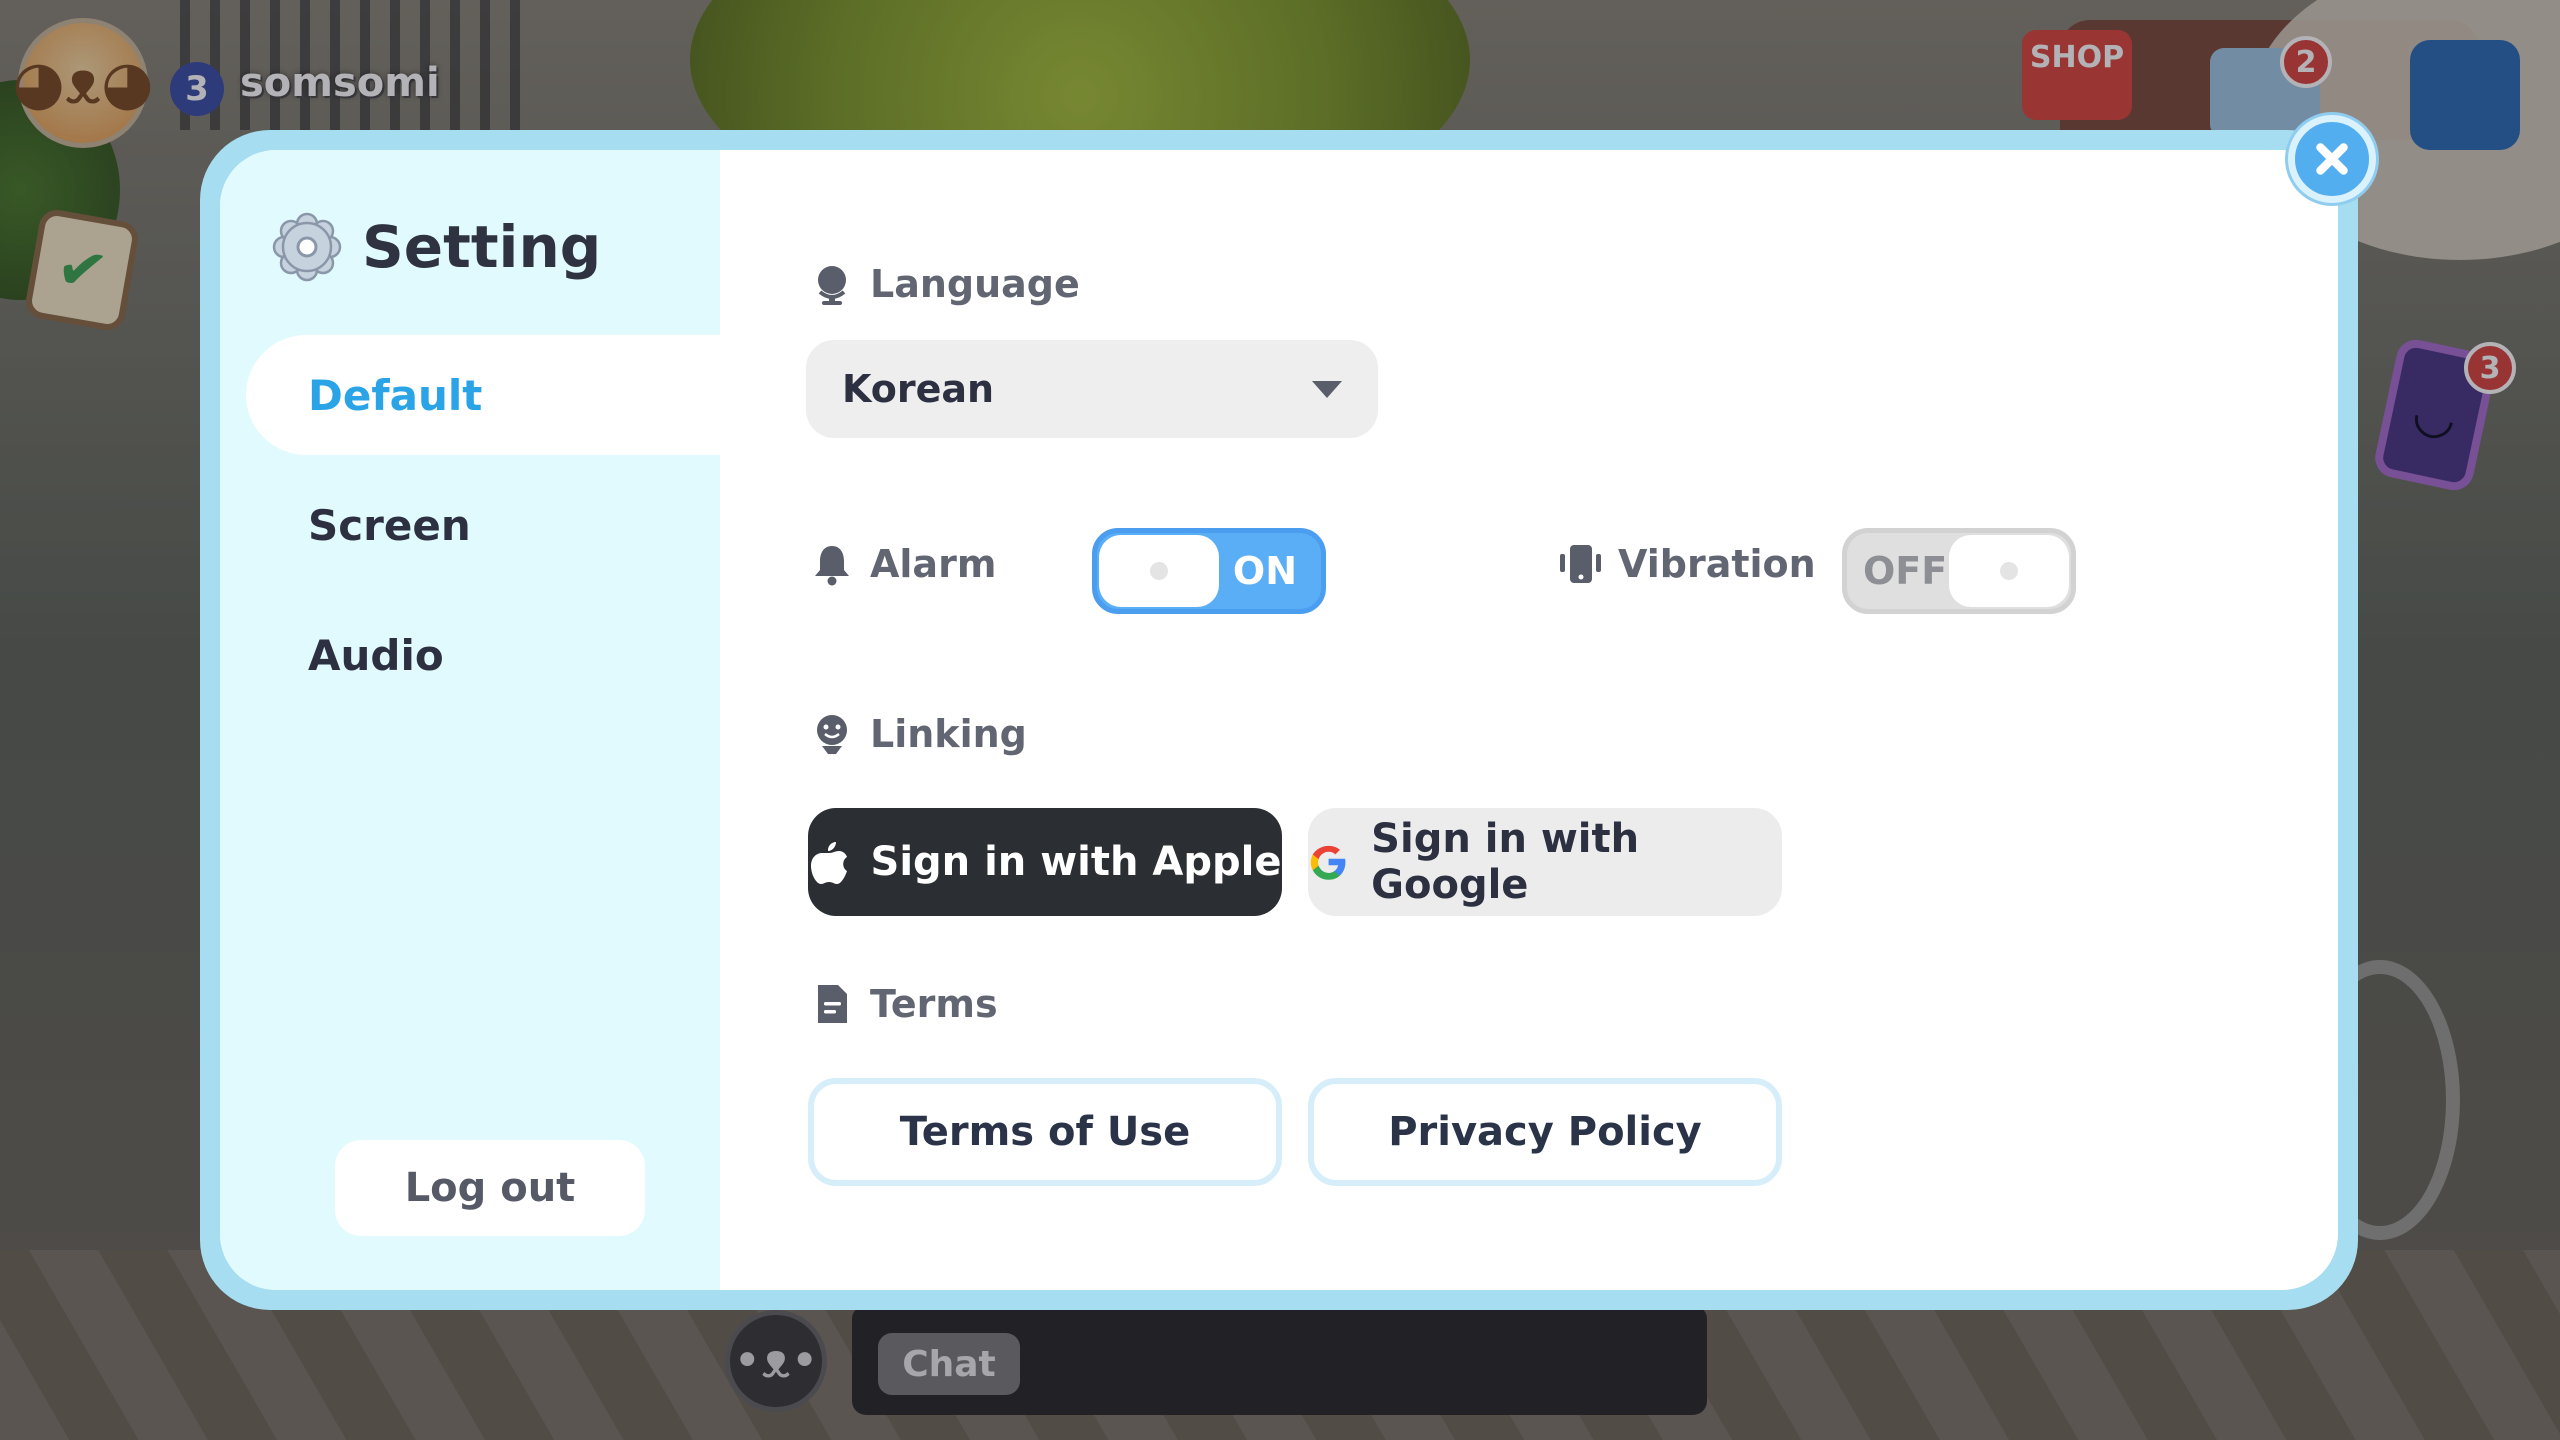  Describe the element at coordinates (975, 284) in the screenshot. I see `language-label: Language` at that location.